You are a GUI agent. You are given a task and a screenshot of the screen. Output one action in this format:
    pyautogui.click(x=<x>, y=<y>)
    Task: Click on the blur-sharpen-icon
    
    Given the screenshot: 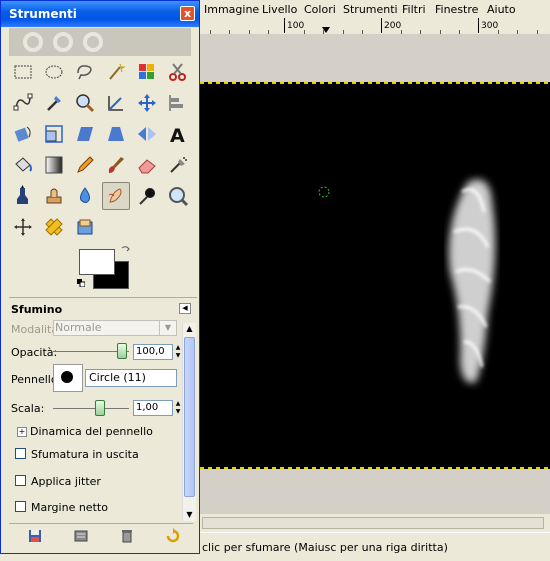 What is the action you would take?
    pyautogui.click(x=85, y=196)
    